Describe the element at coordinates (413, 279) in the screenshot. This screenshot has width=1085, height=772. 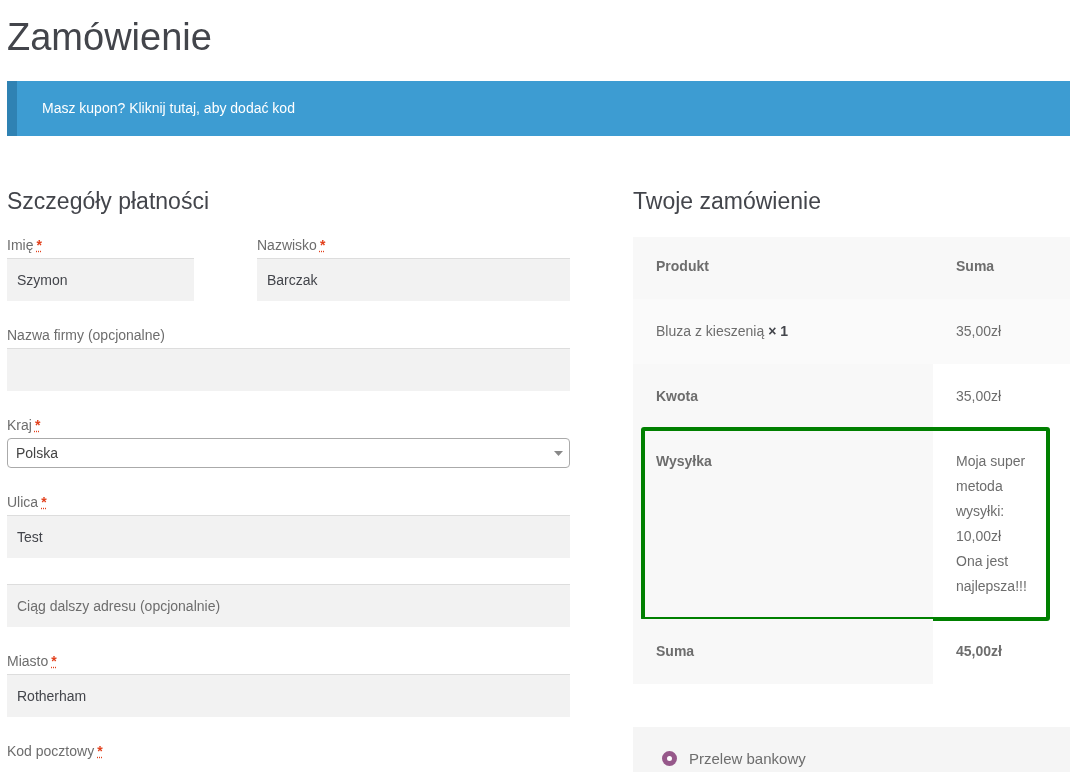
I see `text-field: Barczak` at that location.